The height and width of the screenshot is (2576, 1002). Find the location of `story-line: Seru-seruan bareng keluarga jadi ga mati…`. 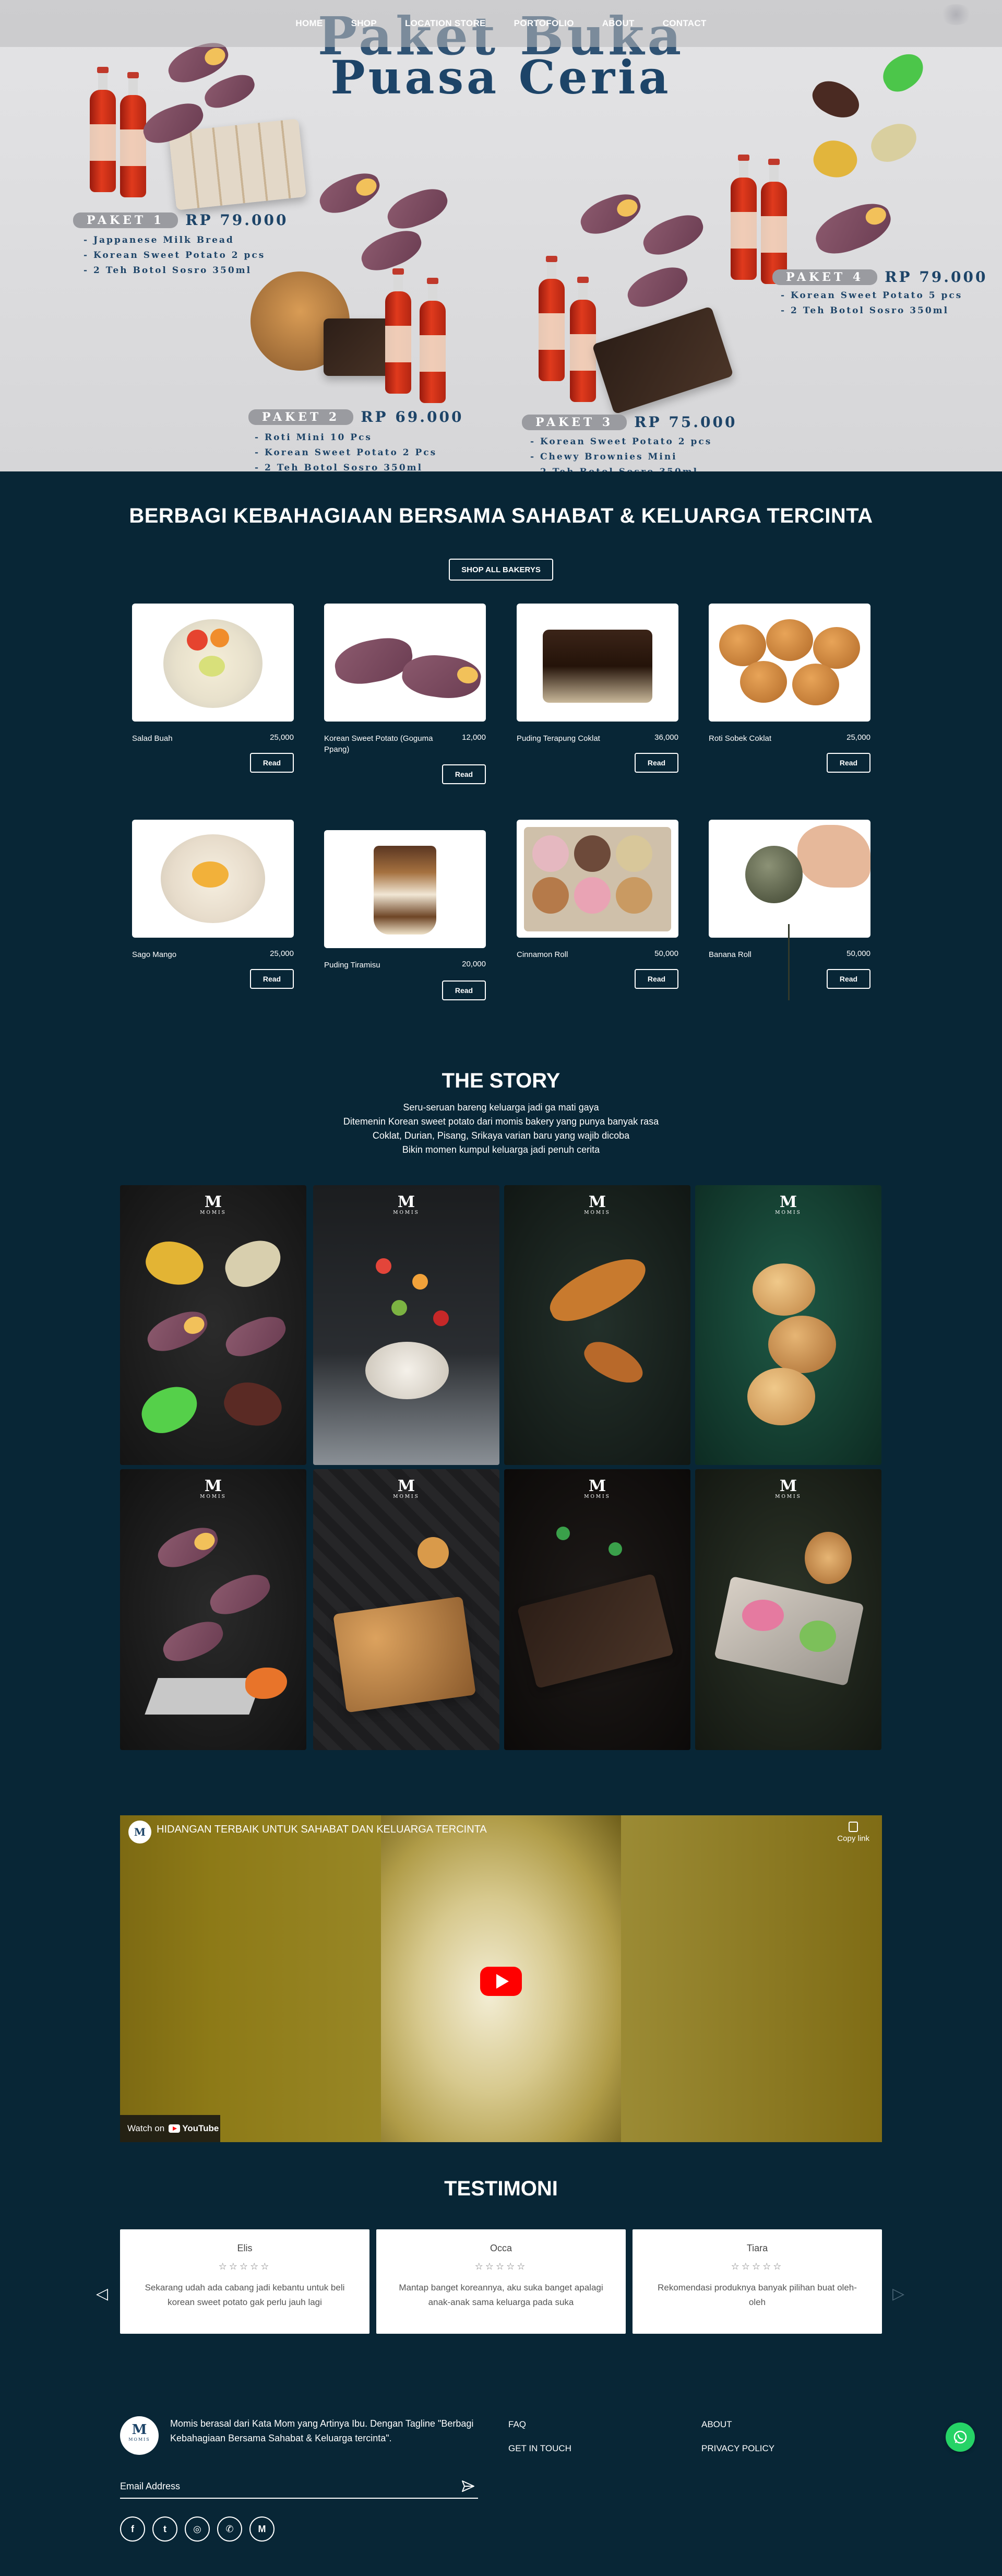

story-line: Seru-seruan bareng keluarga jadi ga mati… is located at coordinates (501, 1107).